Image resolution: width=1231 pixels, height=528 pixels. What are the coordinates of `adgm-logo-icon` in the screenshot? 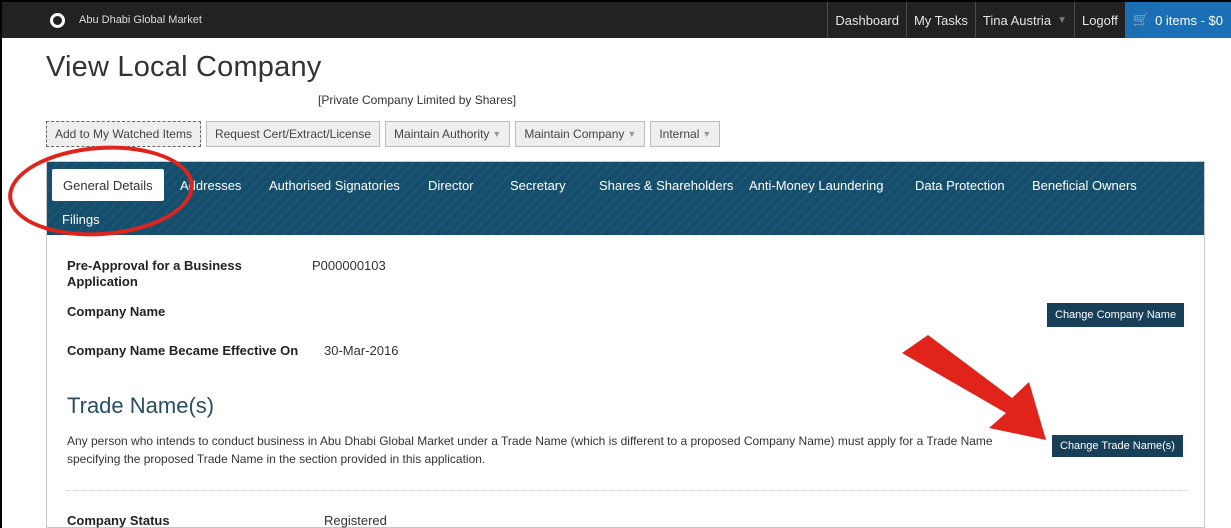 It's located at (57, 20).